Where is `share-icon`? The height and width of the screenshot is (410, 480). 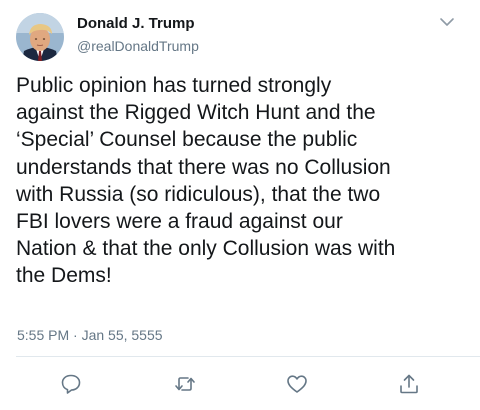
share-icon is located at coordinates (409, 384).